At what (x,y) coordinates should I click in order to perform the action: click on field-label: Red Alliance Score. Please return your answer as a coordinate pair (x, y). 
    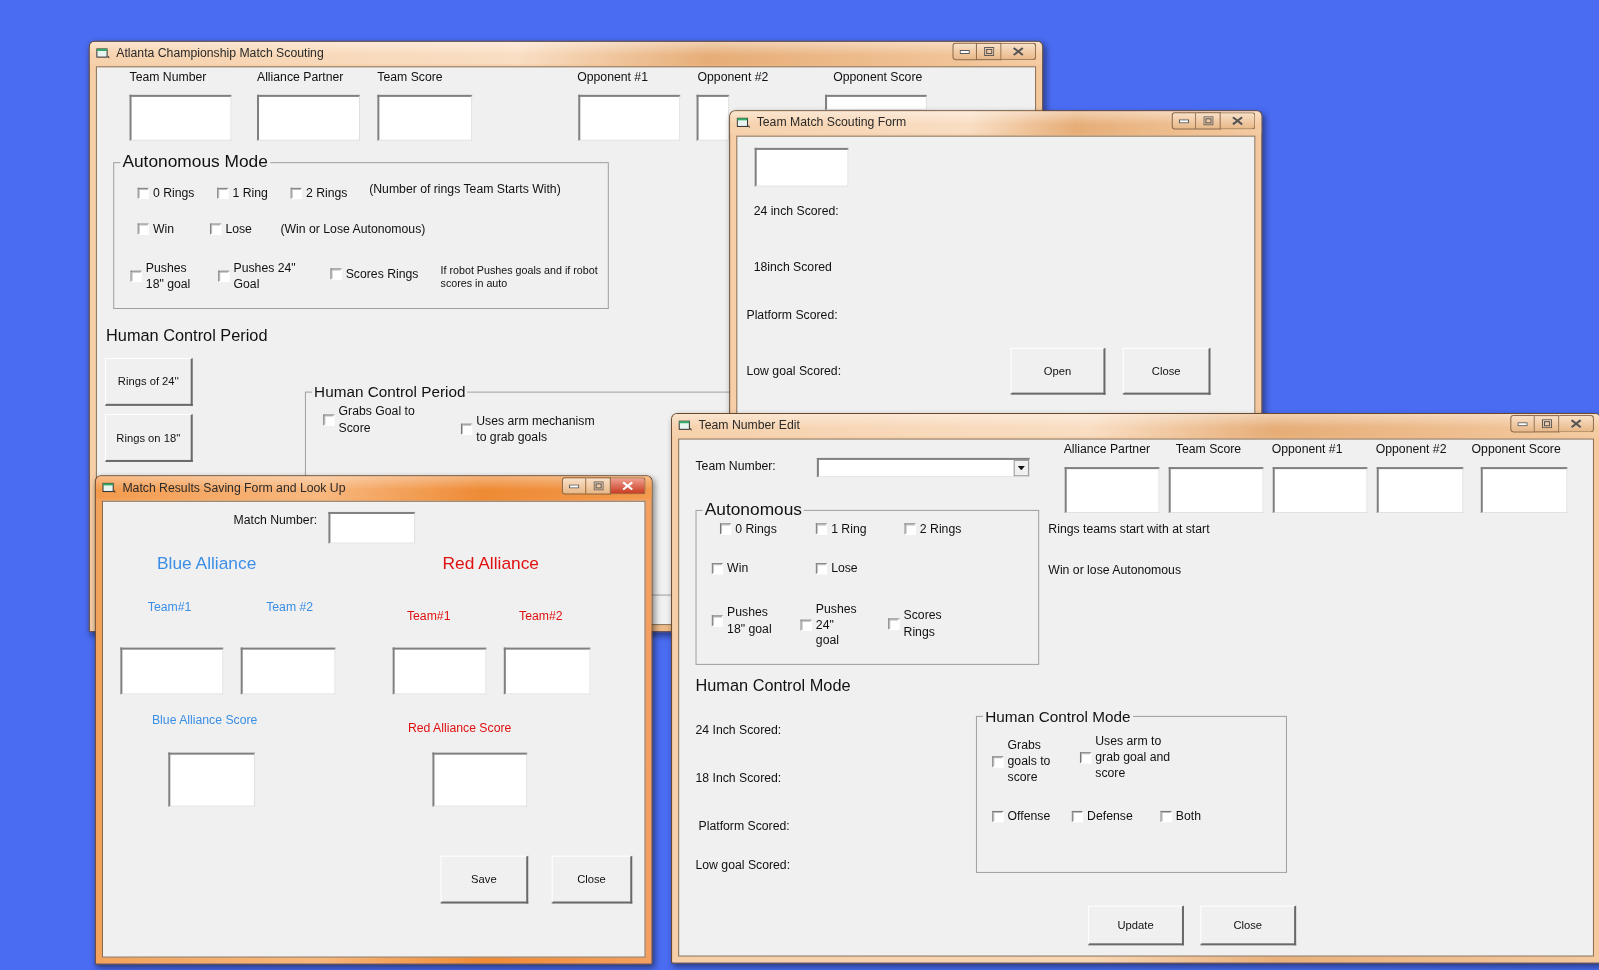
    Looking at the image, I should click on (459, 728).